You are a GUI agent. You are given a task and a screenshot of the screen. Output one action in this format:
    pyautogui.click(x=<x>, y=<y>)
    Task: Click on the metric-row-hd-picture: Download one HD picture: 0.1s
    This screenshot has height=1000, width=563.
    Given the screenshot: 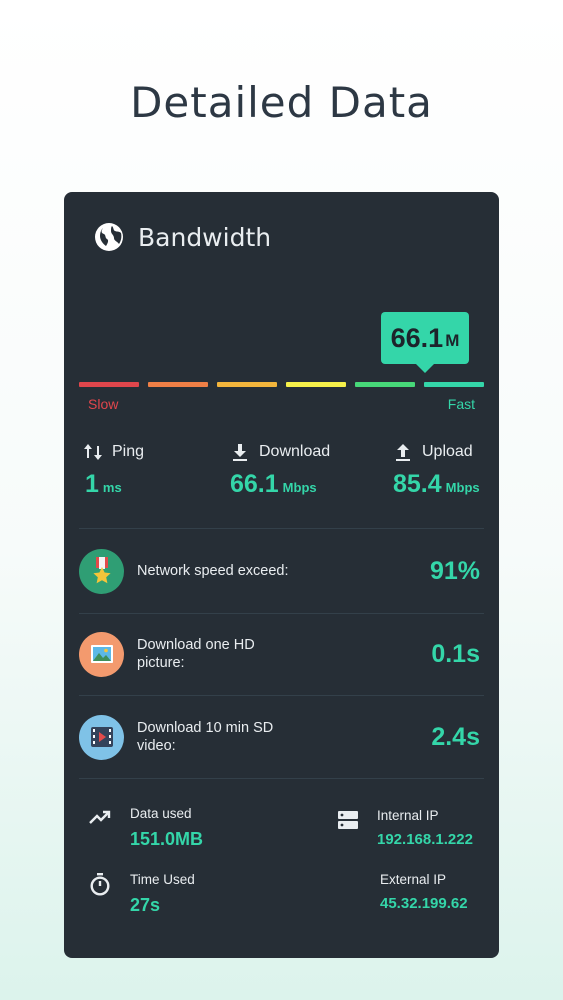 What is the action you would take?
    pyautogui.click(x=281, y=654)
    